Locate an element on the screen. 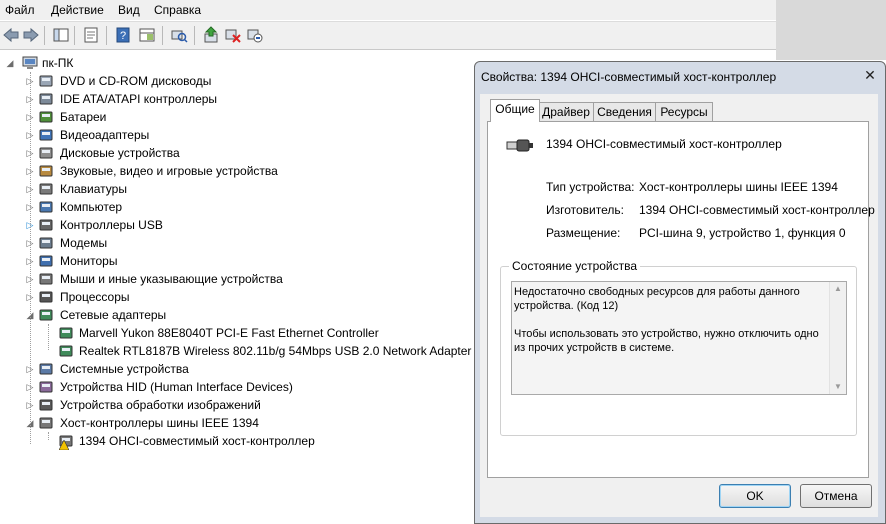  computer-icon is located at coordinates (46, 207).